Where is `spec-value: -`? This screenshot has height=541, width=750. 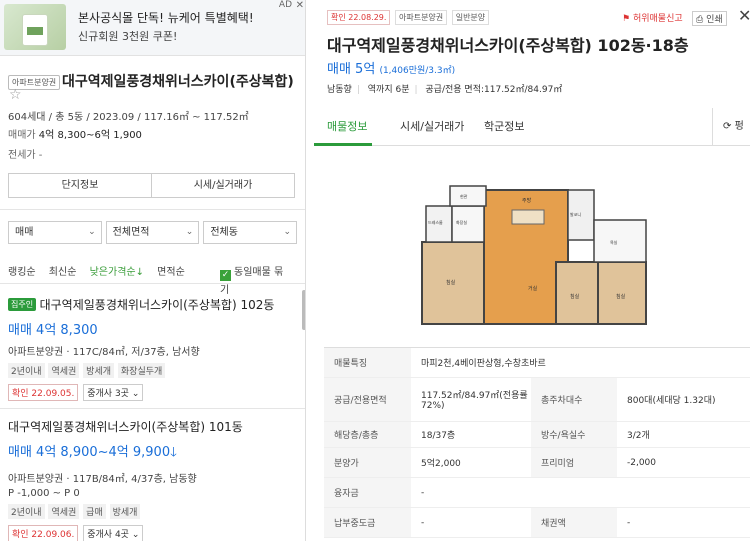
spec-value: - is located at coordinates (423, 522).